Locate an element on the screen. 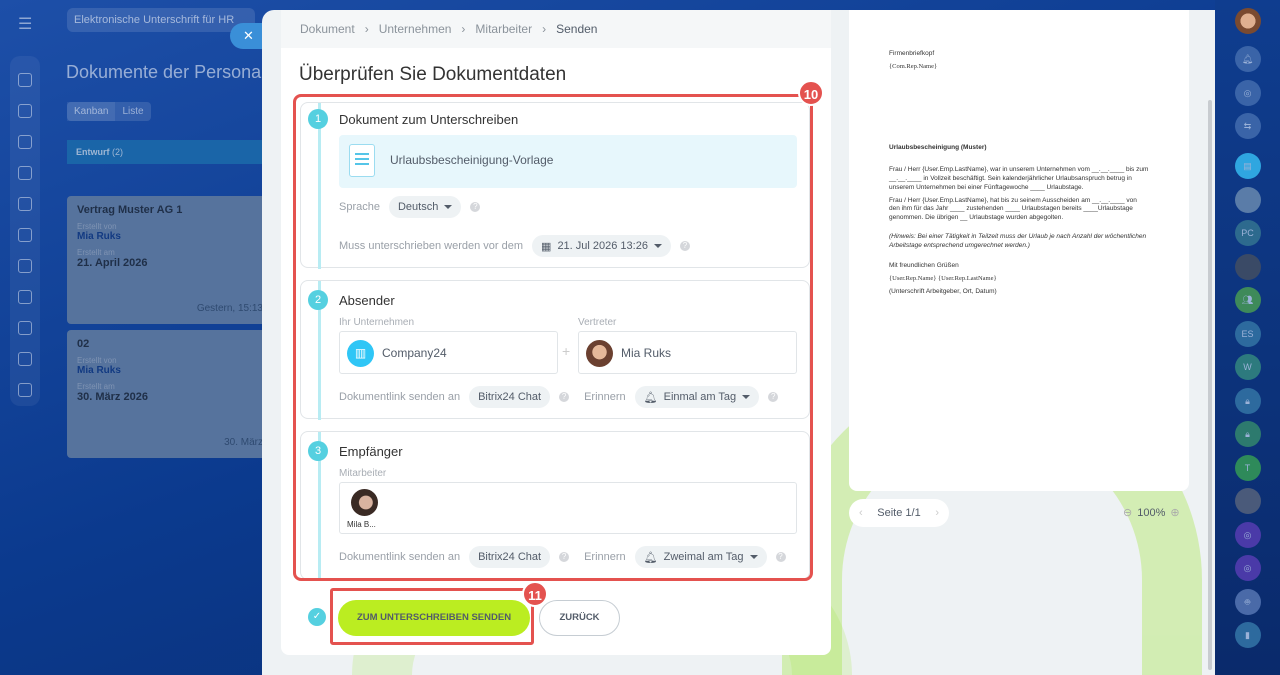 This screenshot has width=1280, height=675. bookmark-icon: ▮ is located at coordinates (1247, 635).